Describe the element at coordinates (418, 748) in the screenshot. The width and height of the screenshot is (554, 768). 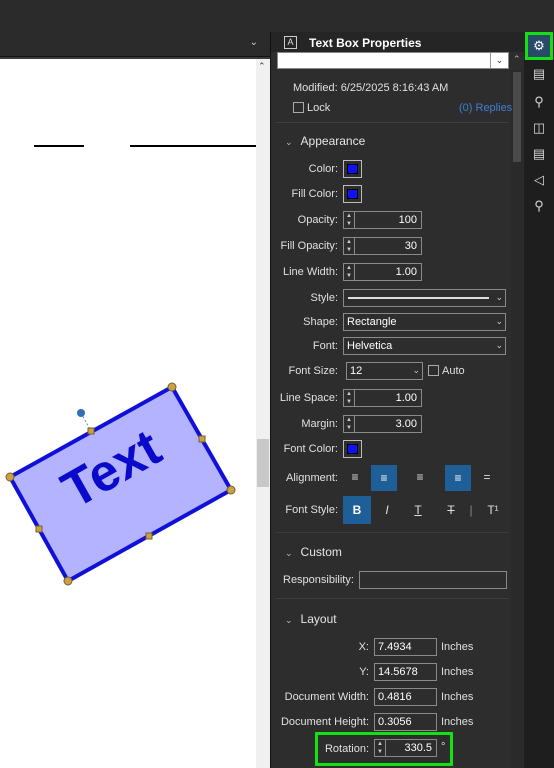
I see `rotation-value: 330.5` at that location.